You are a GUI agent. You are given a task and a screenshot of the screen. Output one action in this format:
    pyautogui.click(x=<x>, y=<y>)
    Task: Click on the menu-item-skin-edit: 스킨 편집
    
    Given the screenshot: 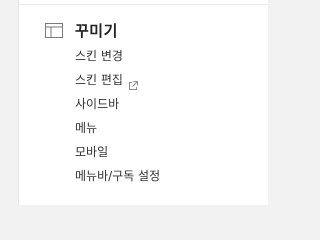 What is the action you would take?
    pyautogui.click(x=117, y=80)
    